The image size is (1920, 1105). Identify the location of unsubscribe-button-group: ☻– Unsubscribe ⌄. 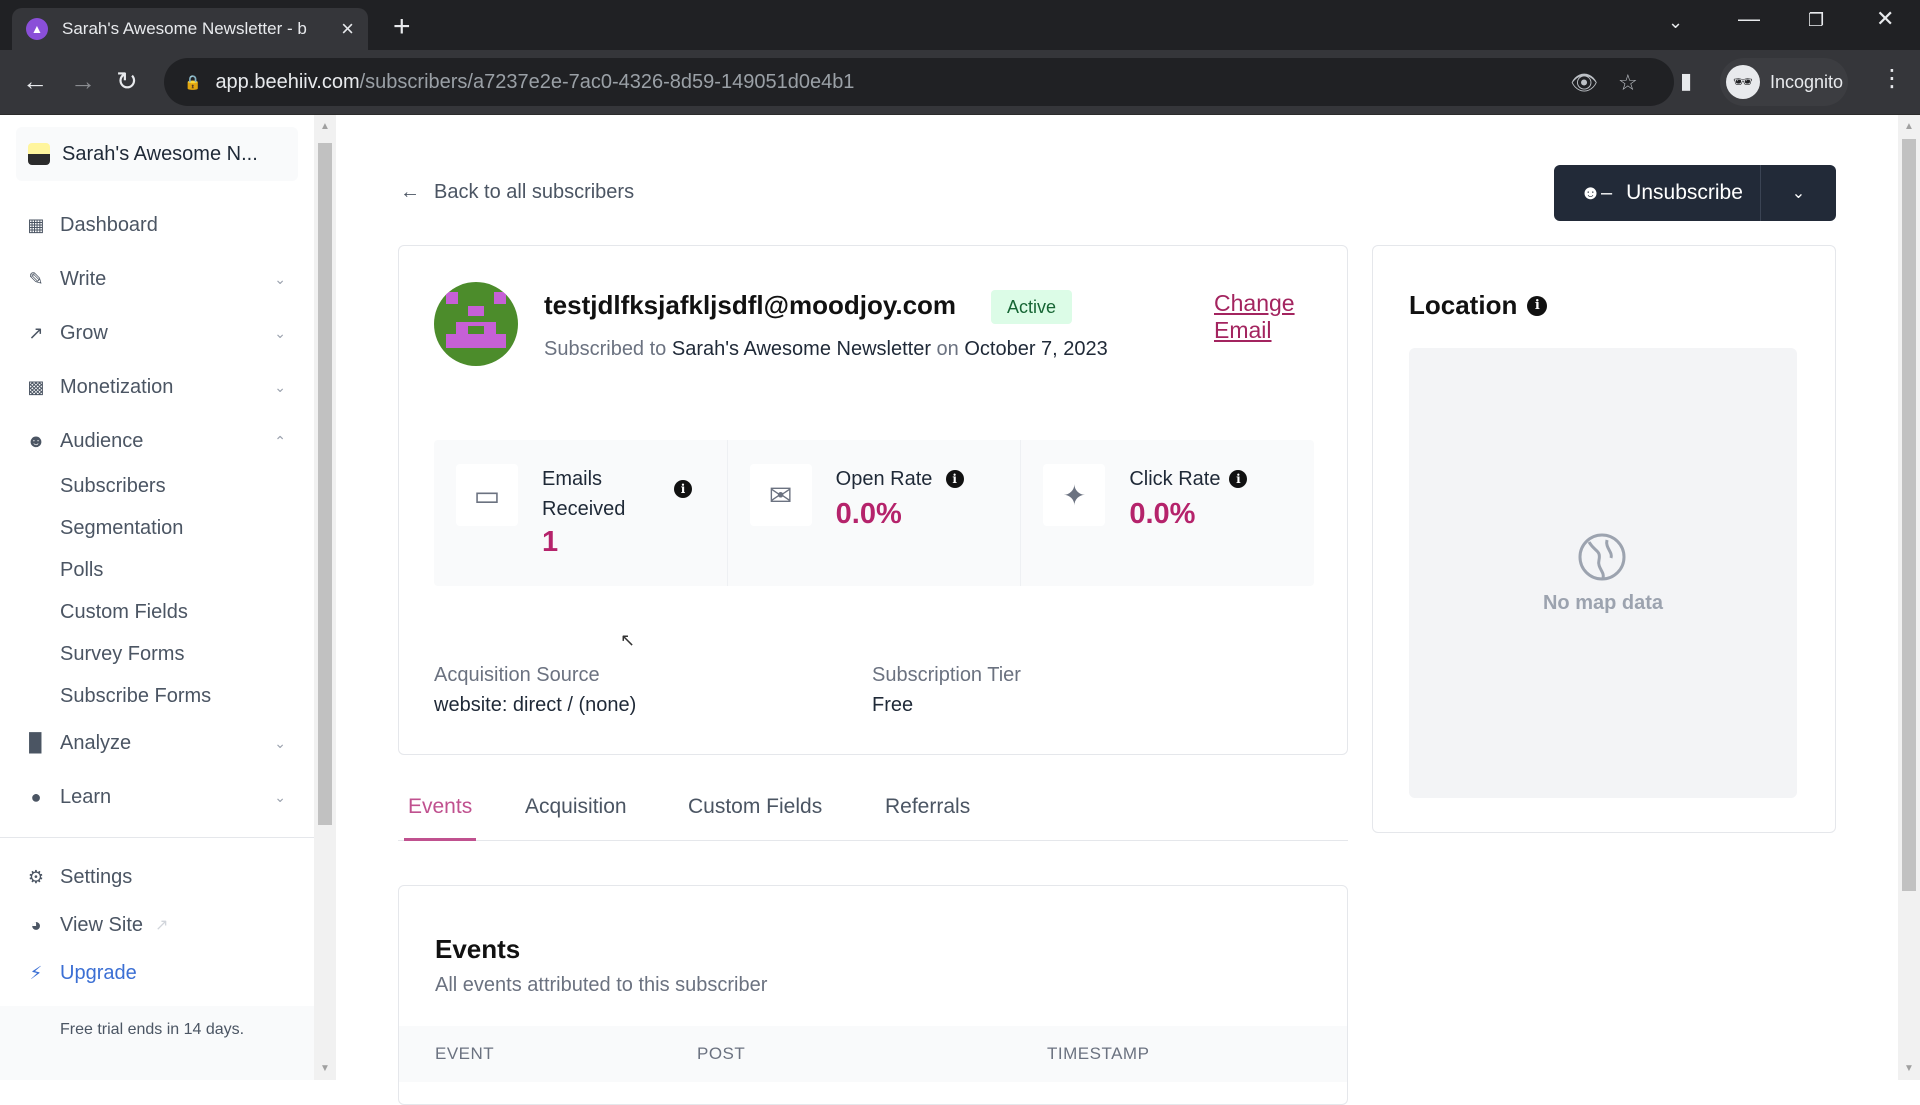
(1695, 193).